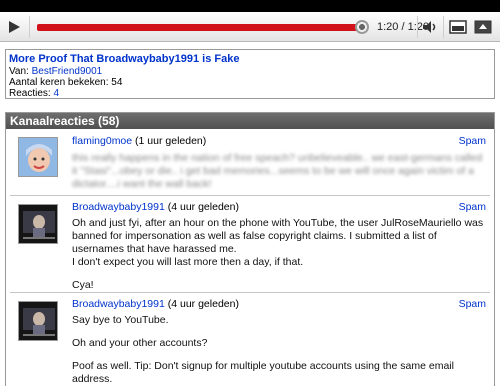  I want to click on video-title-link: More Proof That Broadwaybaby1991 is Fake, so click(250, 59).